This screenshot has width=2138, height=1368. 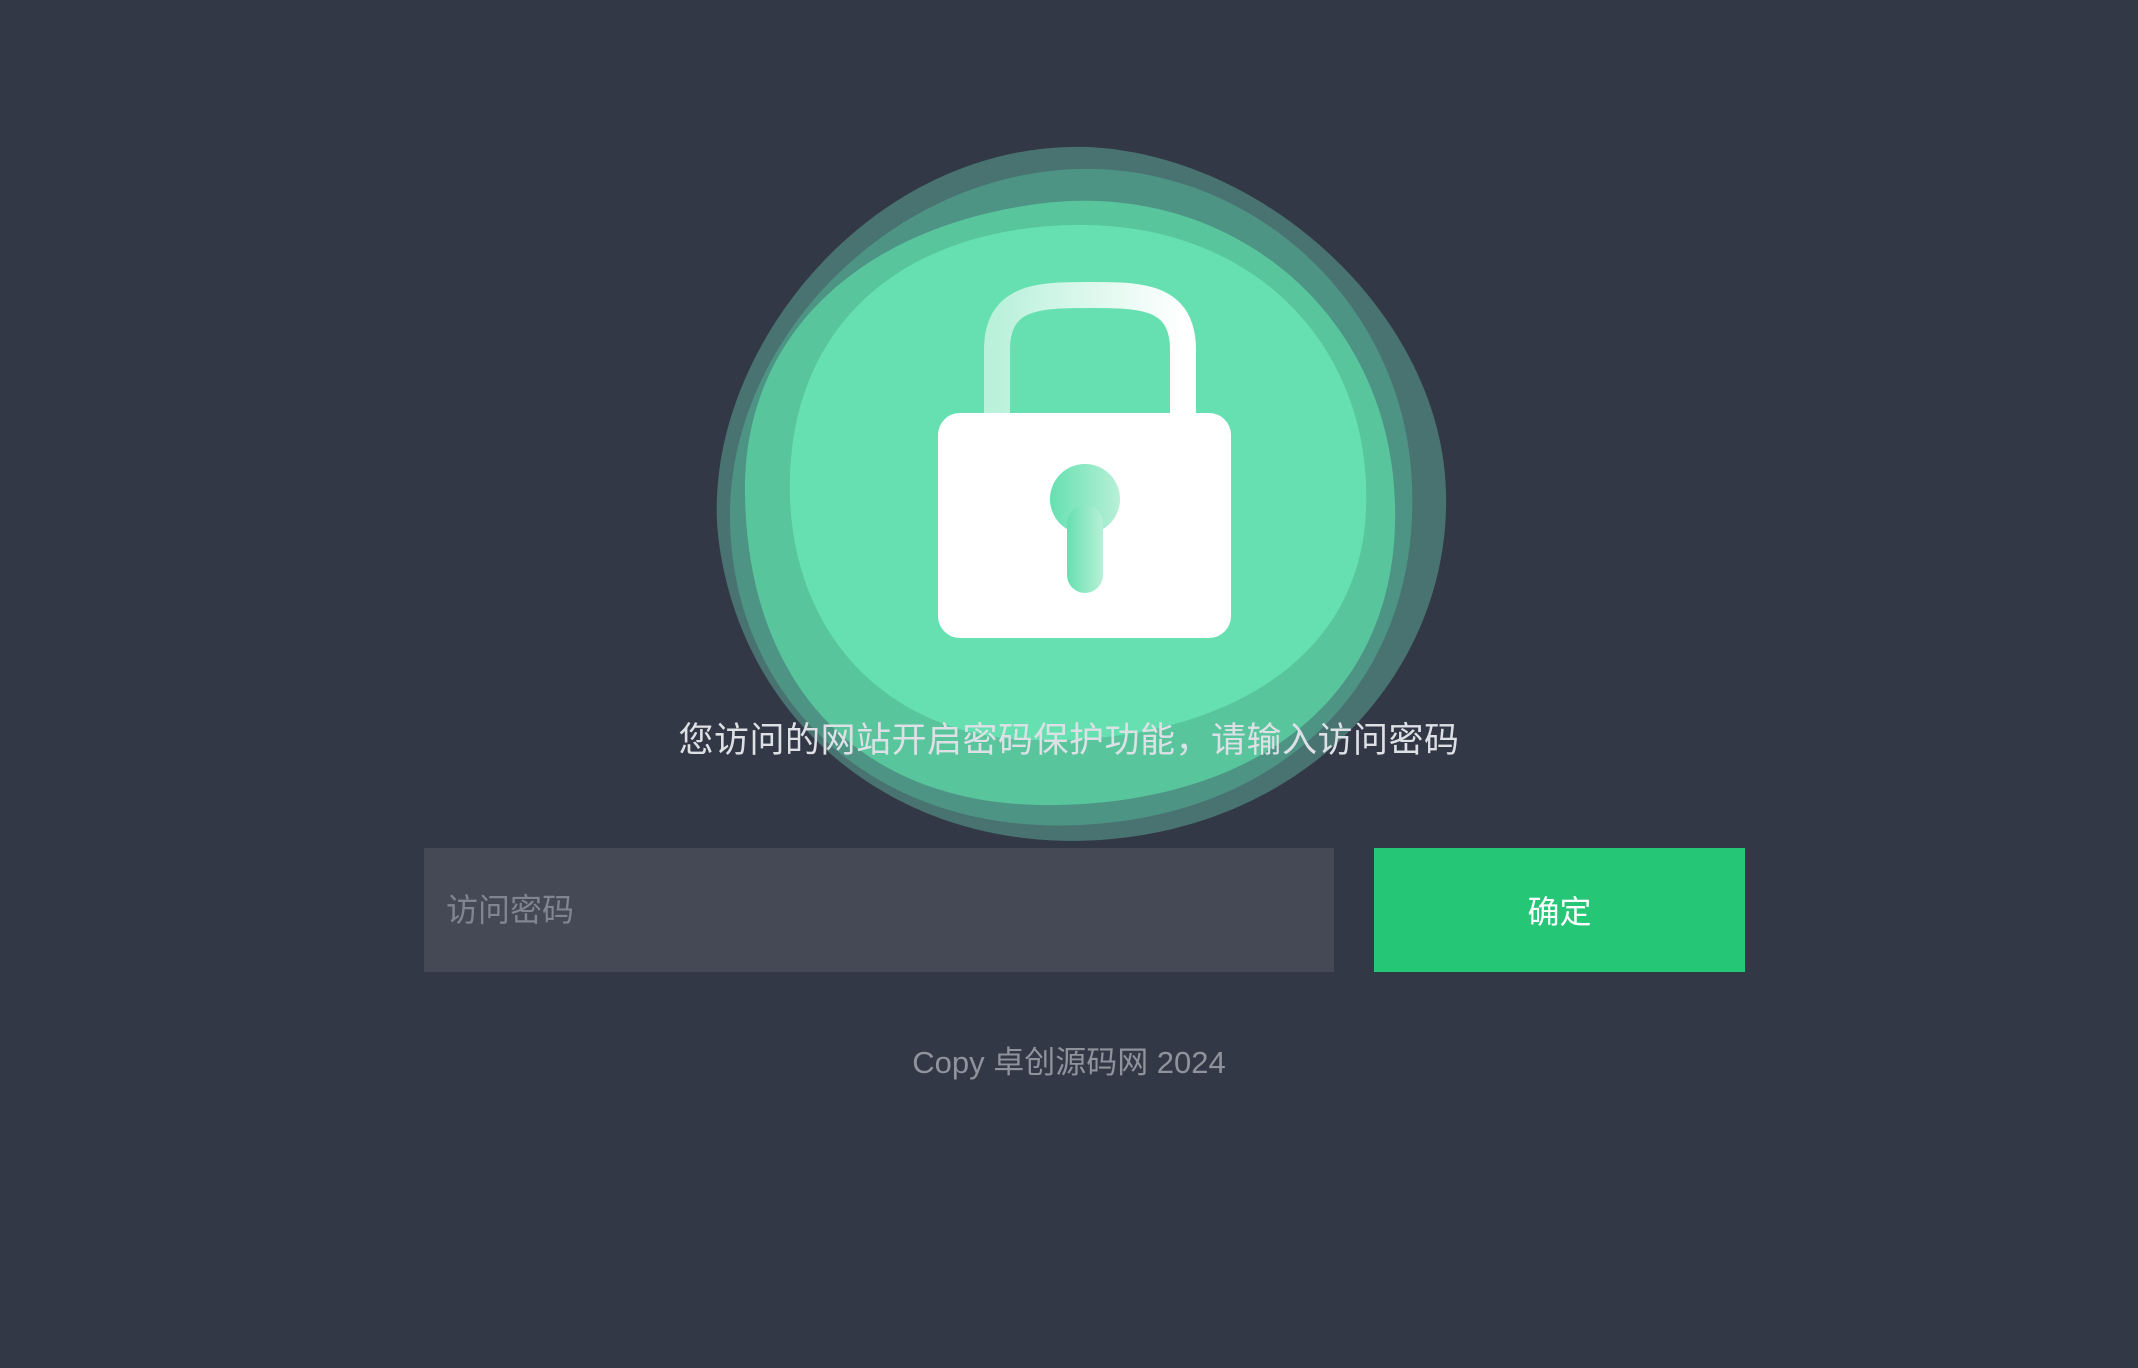 What do you see at coordinates (1559, 910) in the screenshot?
I see `confirm-button: 确定` at bounding box center [1559, 910].